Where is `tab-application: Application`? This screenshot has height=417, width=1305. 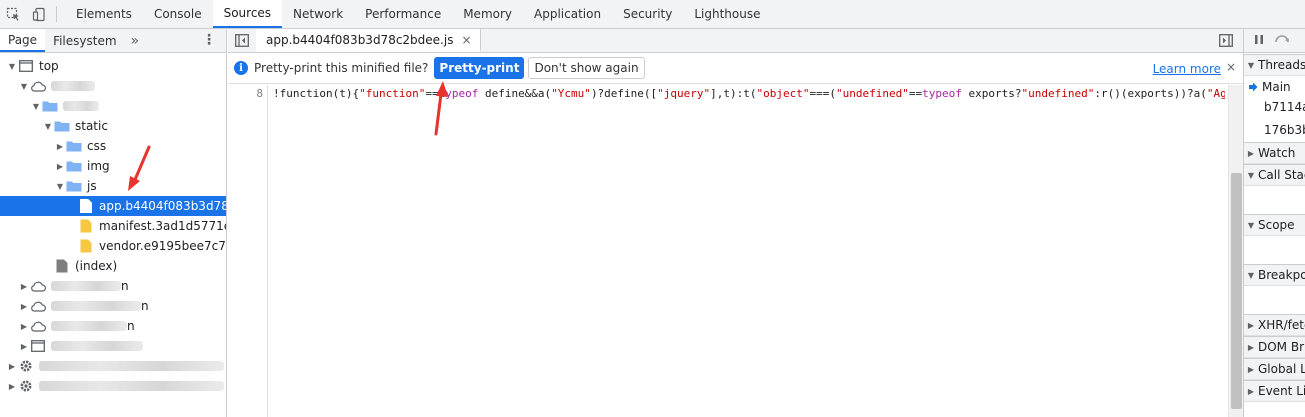 tab-application: Application is located at coordinates (567, 14).